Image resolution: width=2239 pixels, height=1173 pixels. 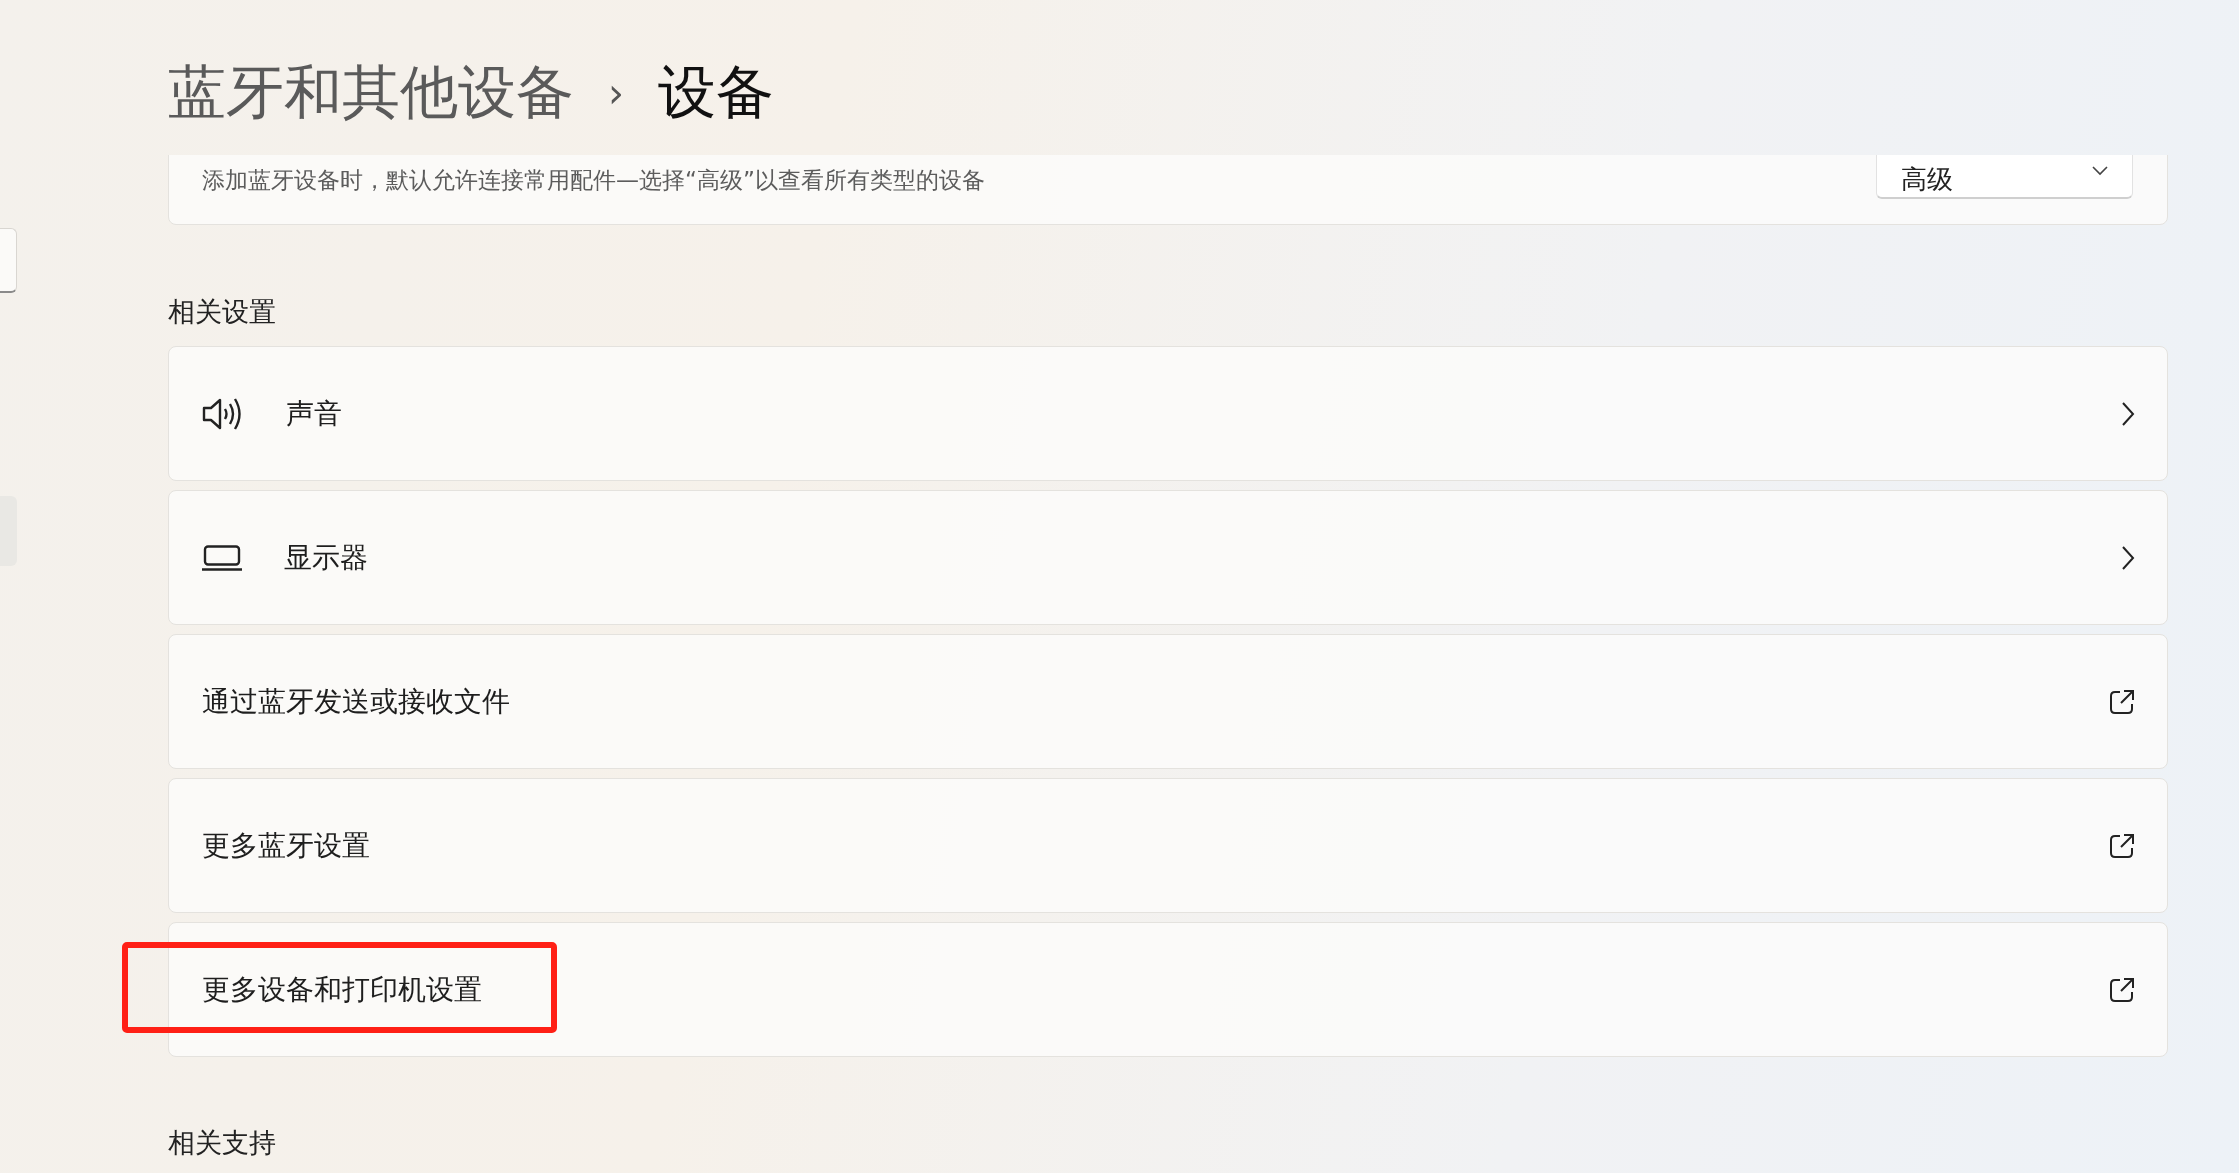 I want to click on settings-item: 通过蓝牙发送或接收文件, so click(x=1168, y=701).